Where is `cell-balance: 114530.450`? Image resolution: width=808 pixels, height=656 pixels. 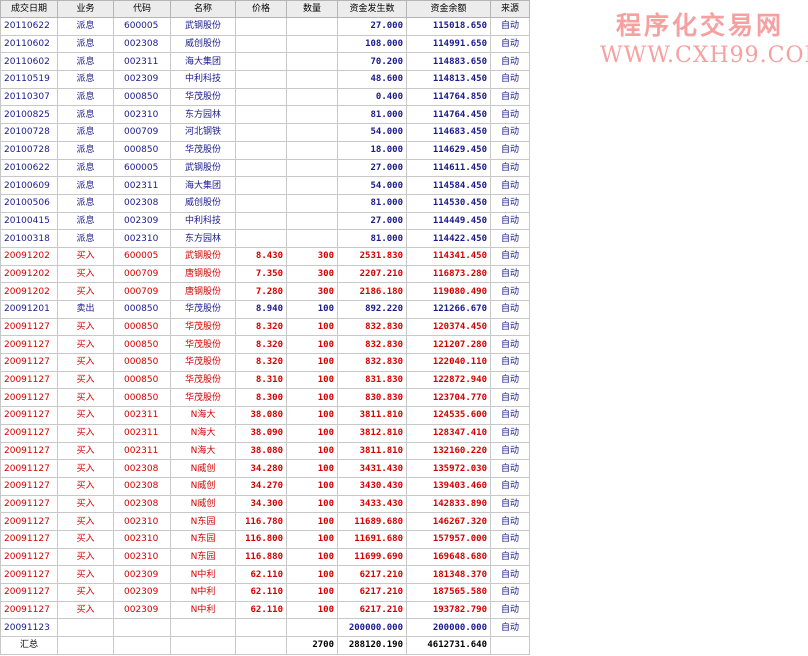
cell-balance: 114530.450 is located at coordinates (448, 203).